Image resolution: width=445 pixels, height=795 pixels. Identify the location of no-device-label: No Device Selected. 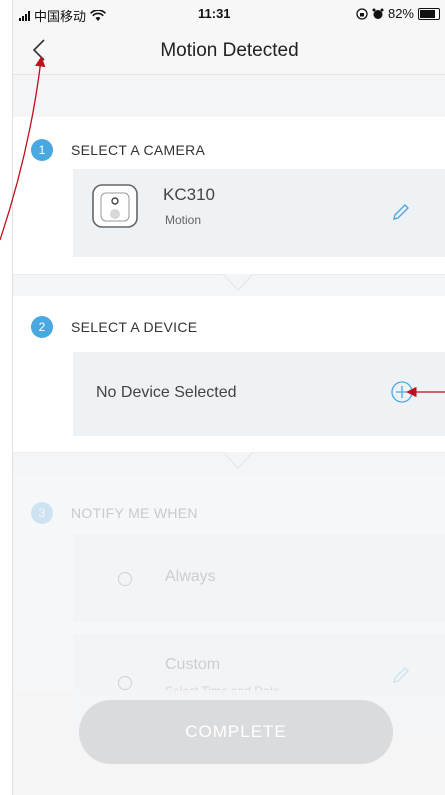
(166, 392).